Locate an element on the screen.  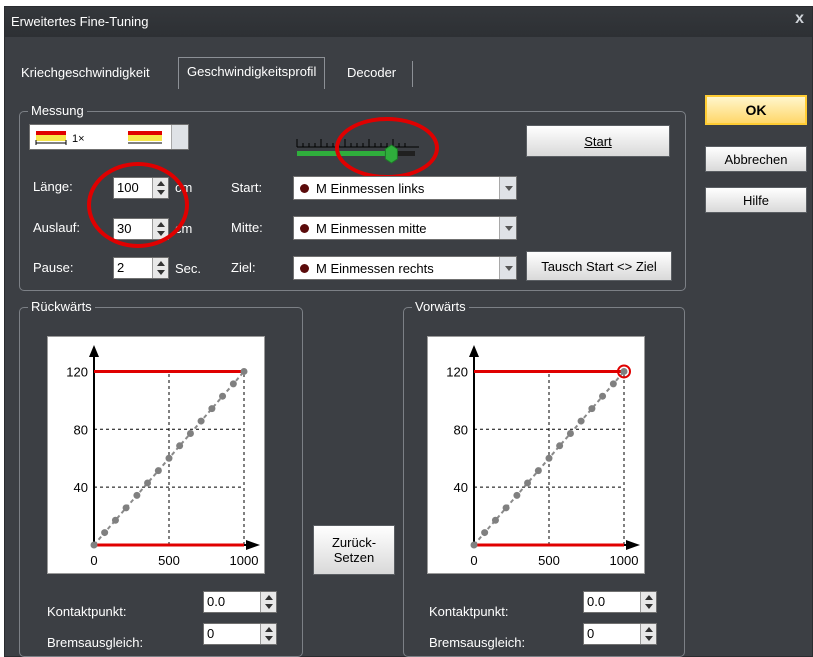
target-combo: M Einmessen rechts is located at coordinates (405, 268).